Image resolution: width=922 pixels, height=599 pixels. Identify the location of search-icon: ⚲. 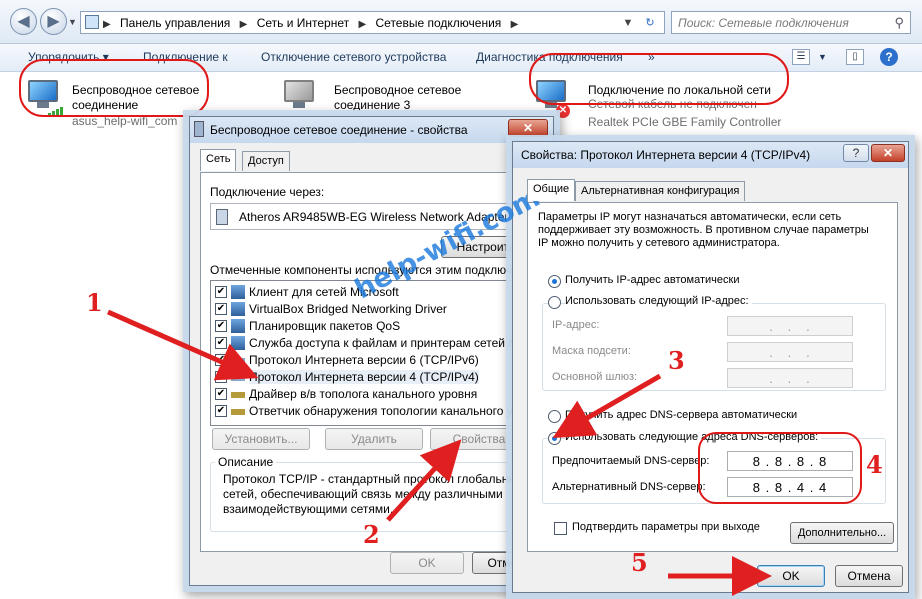
(899, 22).